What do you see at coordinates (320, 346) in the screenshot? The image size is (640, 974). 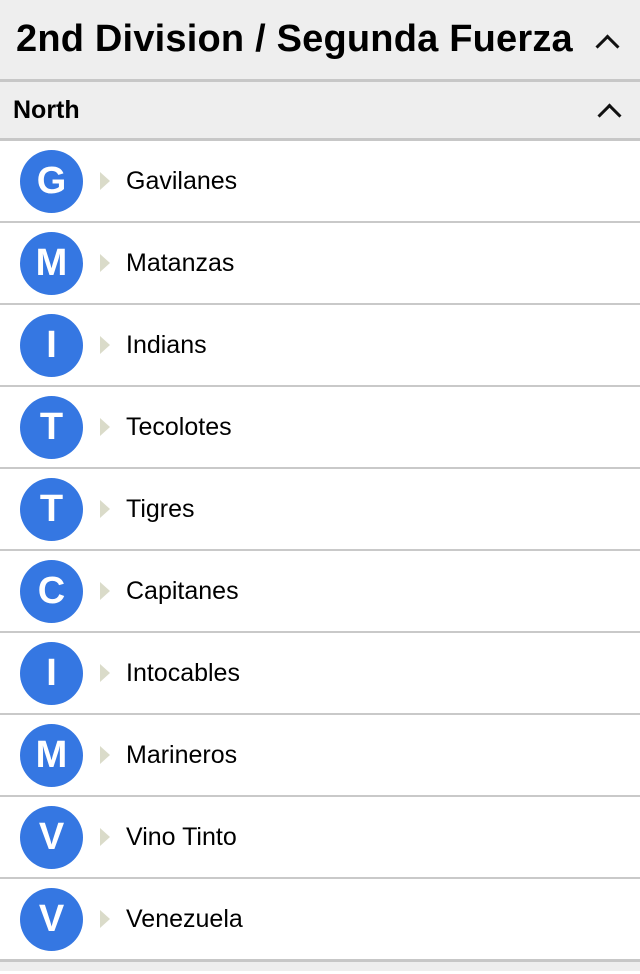 I see `list-item: I Indians` at bounding box center [320, 346].